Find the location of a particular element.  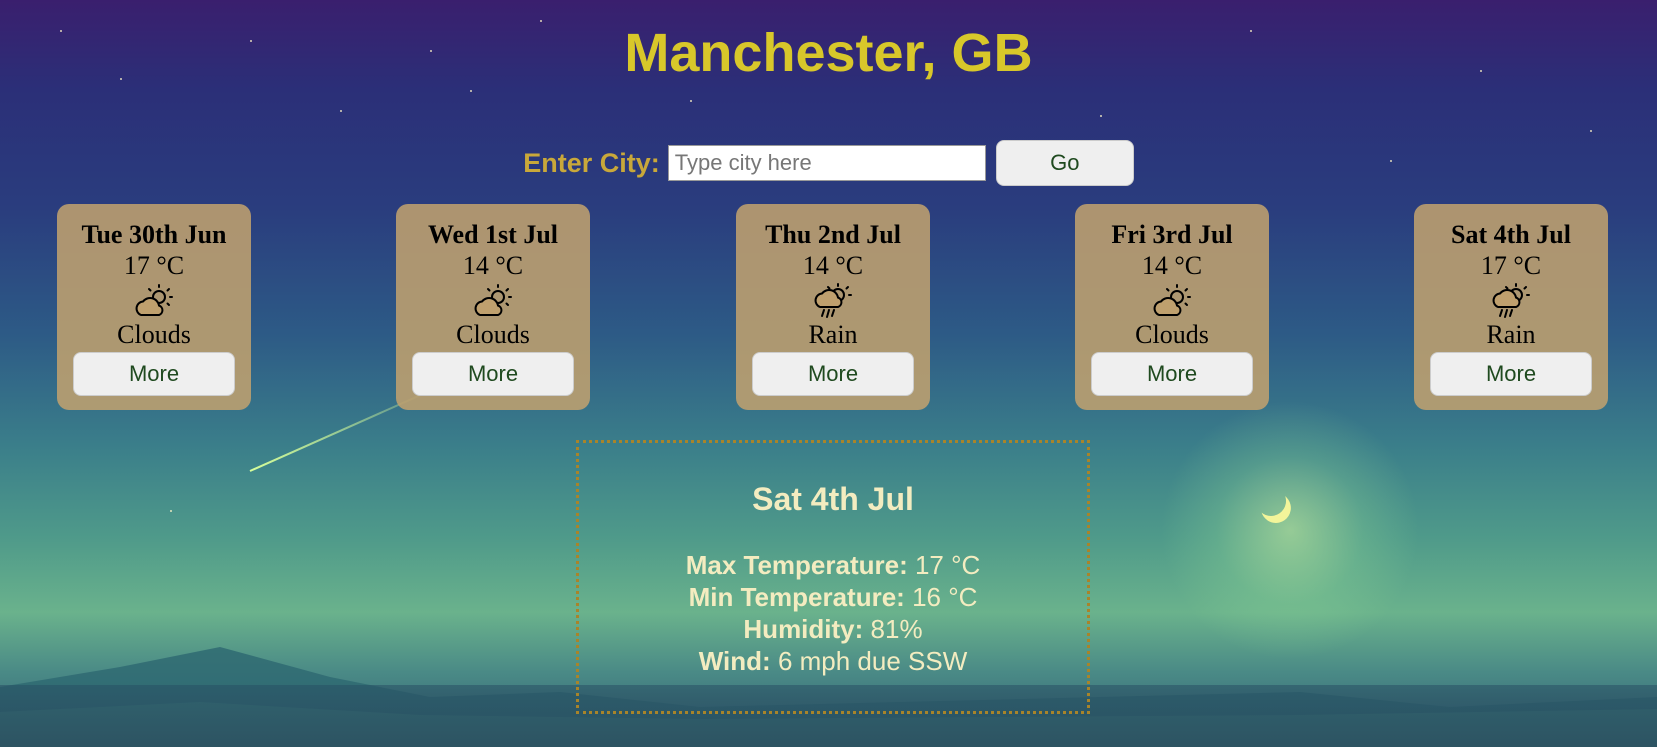

forecast-card: Tue 30th Jun 17 °C Clouds More is located at coordinates (154, 307).